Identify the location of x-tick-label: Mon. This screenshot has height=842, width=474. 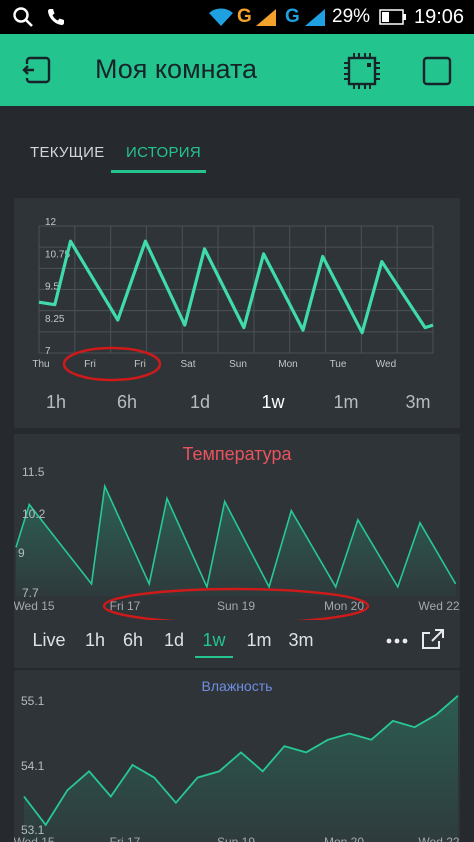
(287, 364).